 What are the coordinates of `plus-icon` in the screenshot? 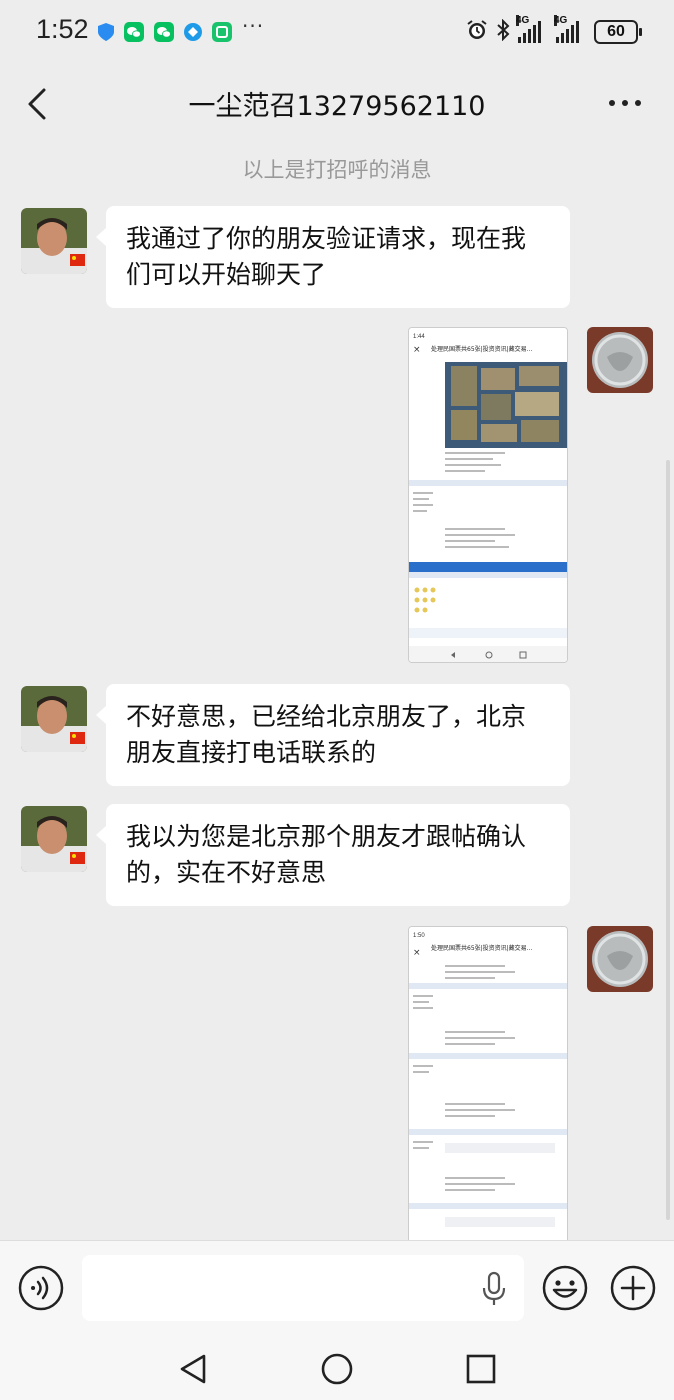 It's located at (633, 1288).